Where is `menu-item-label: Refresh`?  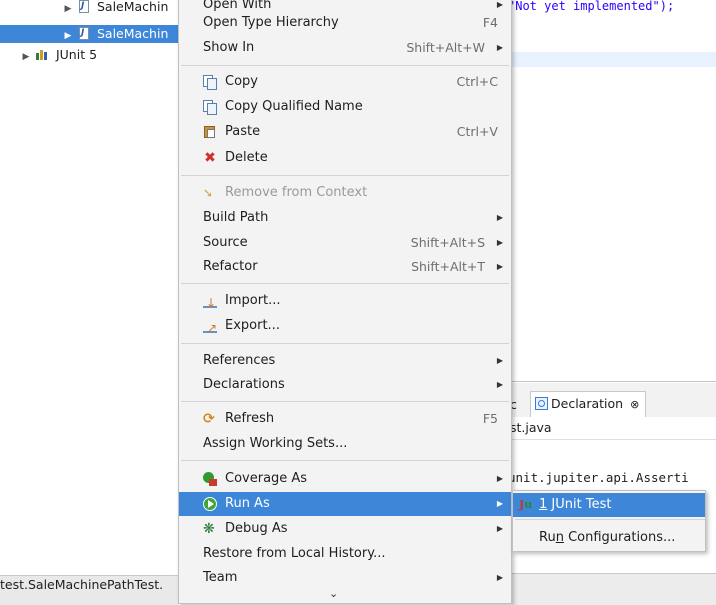
menu-item-label: Refresh is located at coordinates (250, 418).